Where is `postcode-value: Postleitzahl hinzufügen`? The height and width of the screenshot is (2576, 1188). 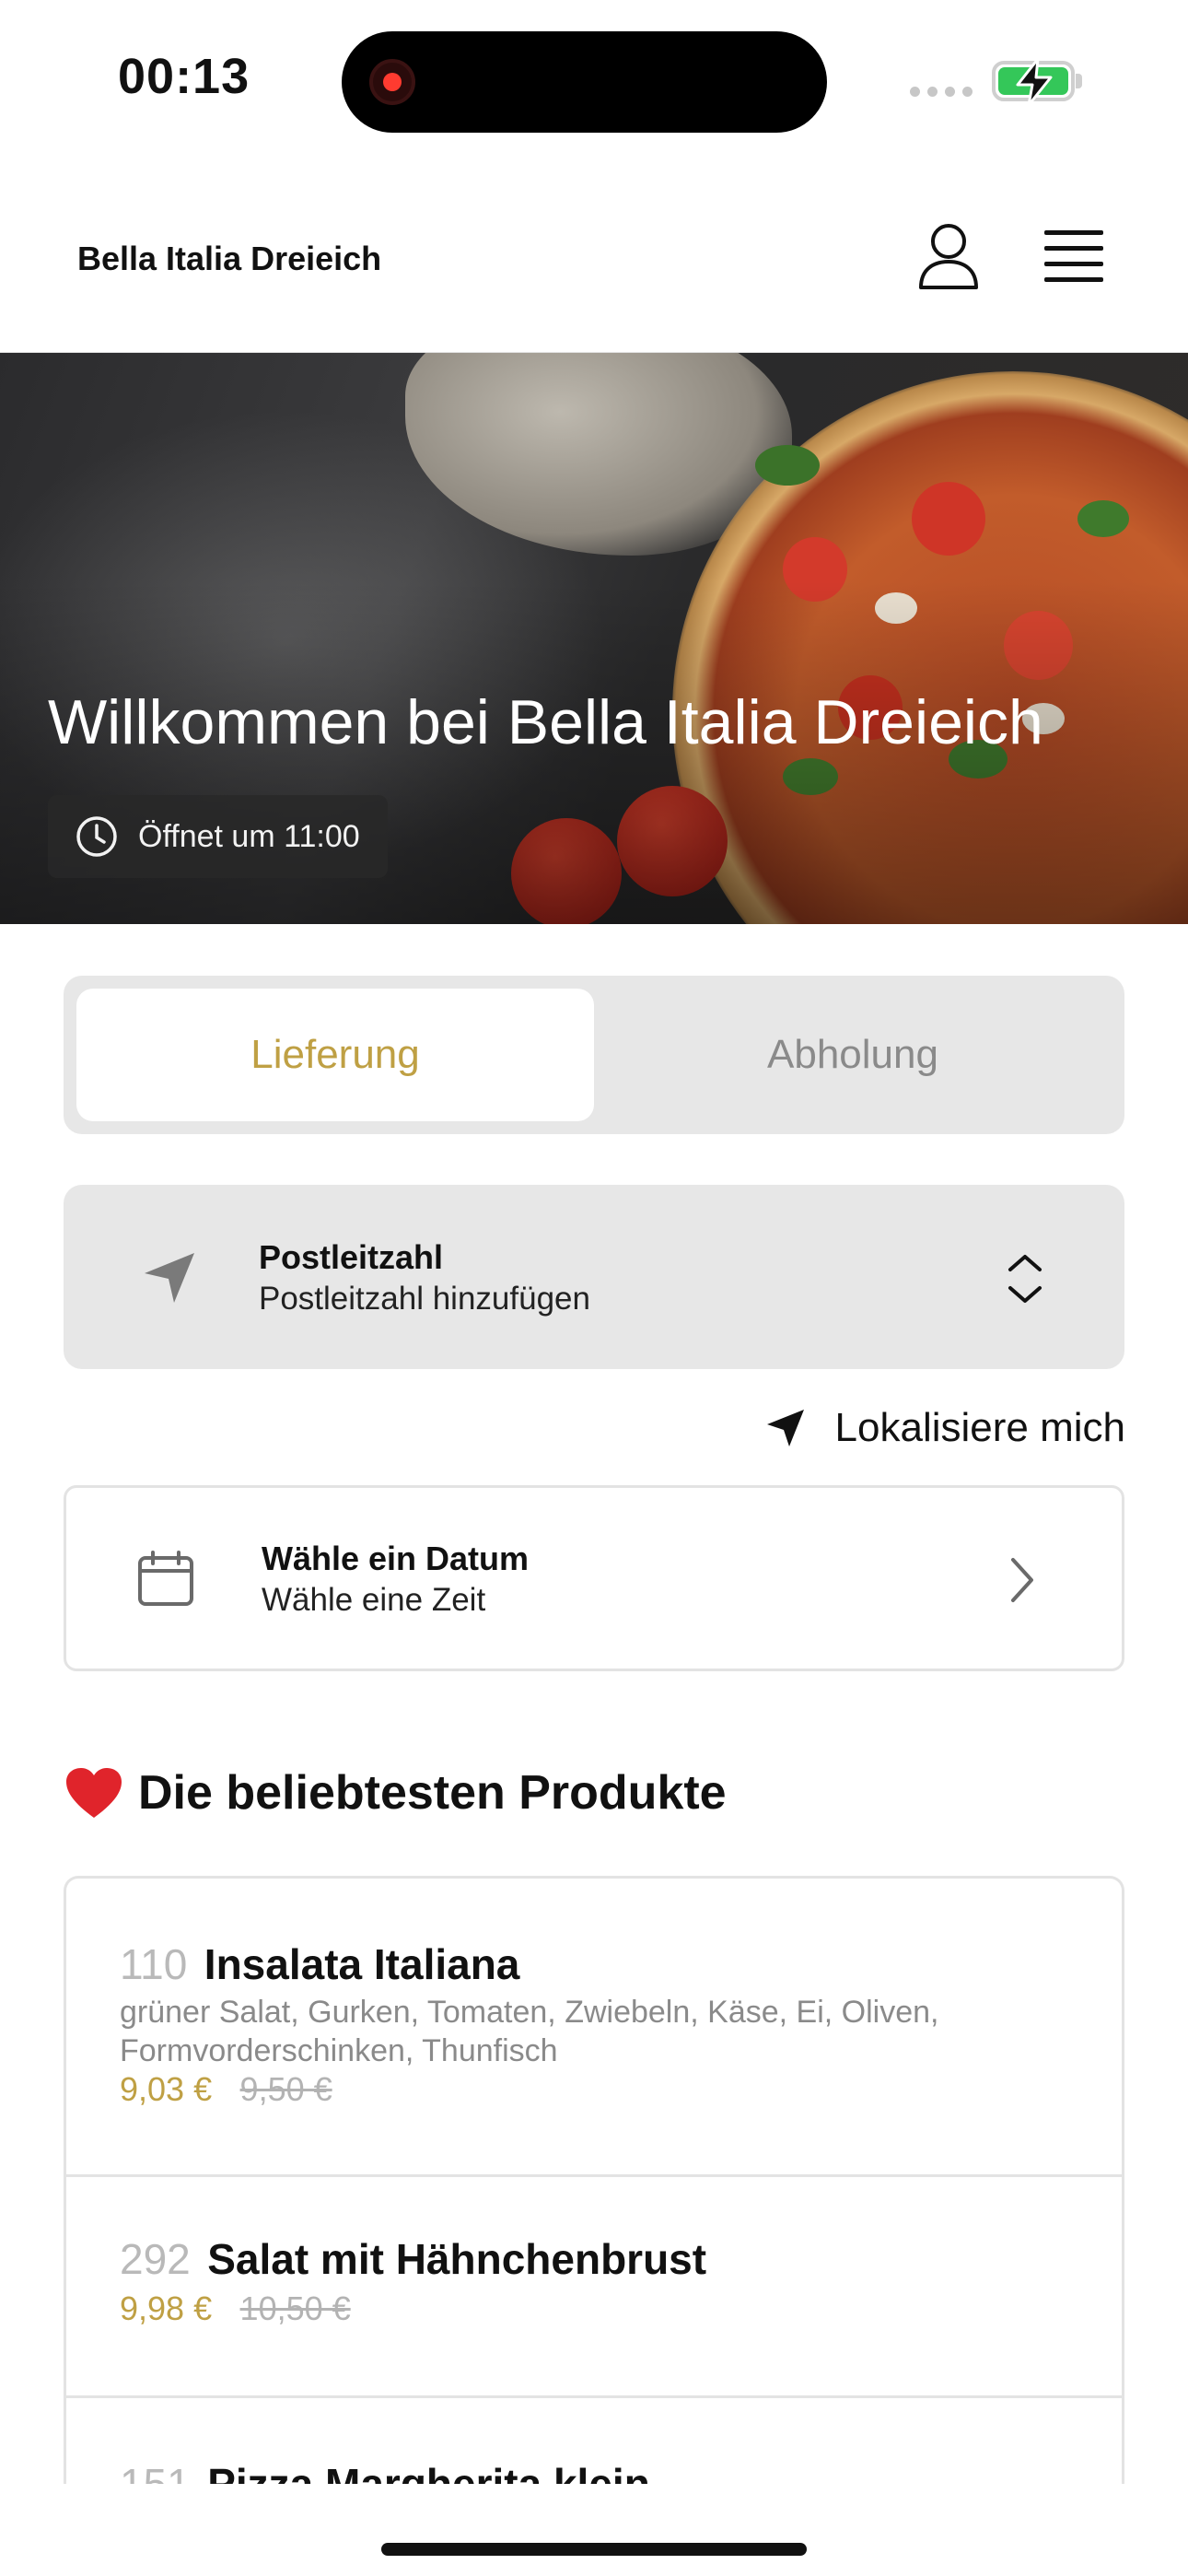 postcode-value: Postleitzahl hinzufügen is located at coordinates (424, 1299).